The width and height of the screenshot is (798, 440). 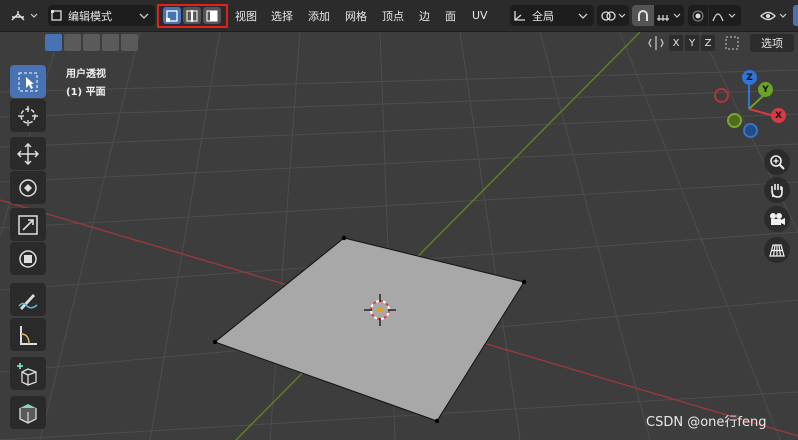 I want to click on gizmo-neg-x, so click(x=721, y=95).